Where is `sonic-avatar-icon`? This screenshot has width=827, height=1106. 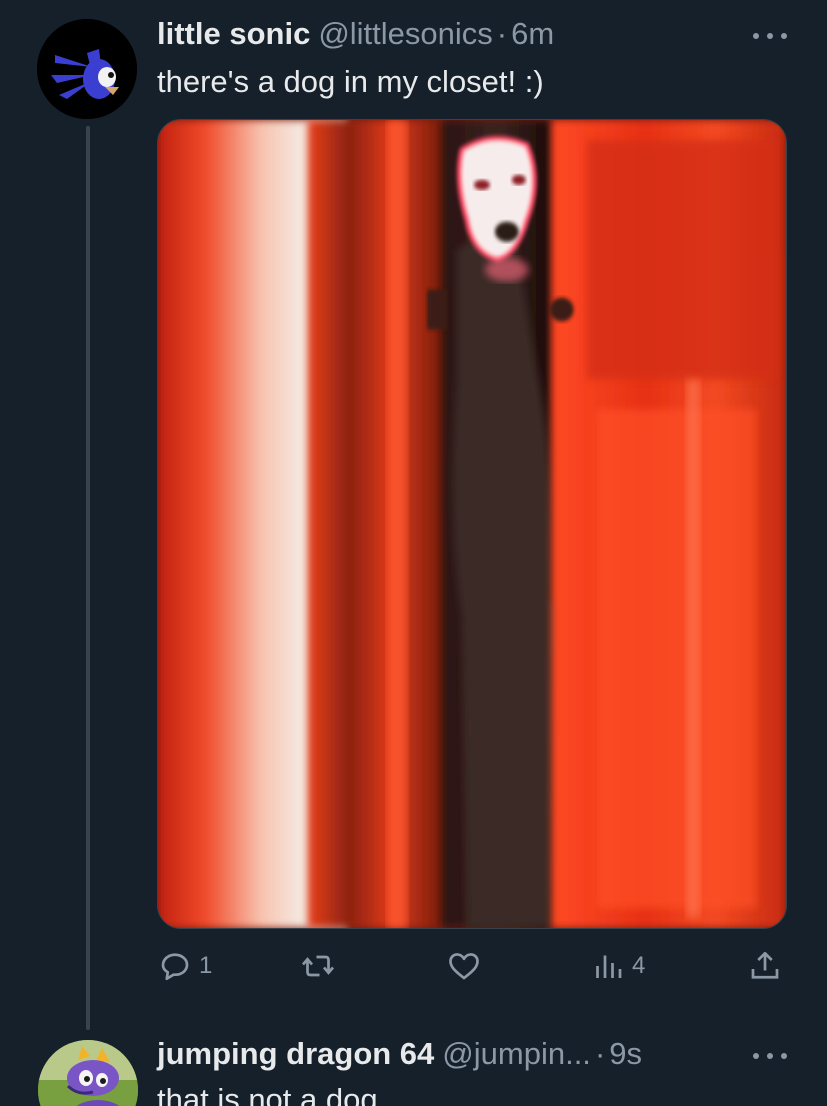
sonic-avatar-icon is located at coordinates (87, 69).